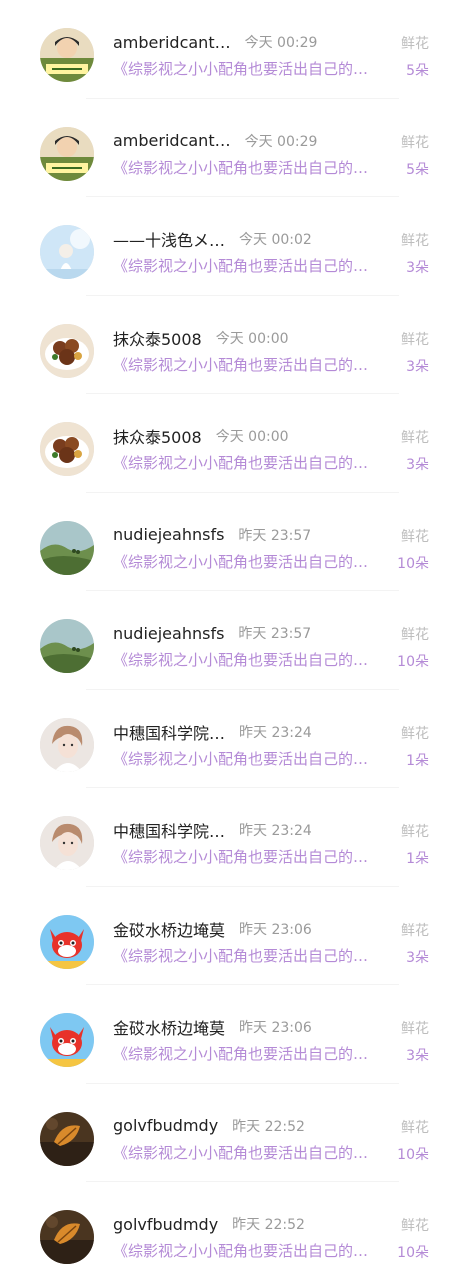 The width and height of the screenshot is (469, 1280). What do you see at coordinates (67, 252) in the screenshot?
I see `girl-sky-avatar` at bounding box center [67, 252].